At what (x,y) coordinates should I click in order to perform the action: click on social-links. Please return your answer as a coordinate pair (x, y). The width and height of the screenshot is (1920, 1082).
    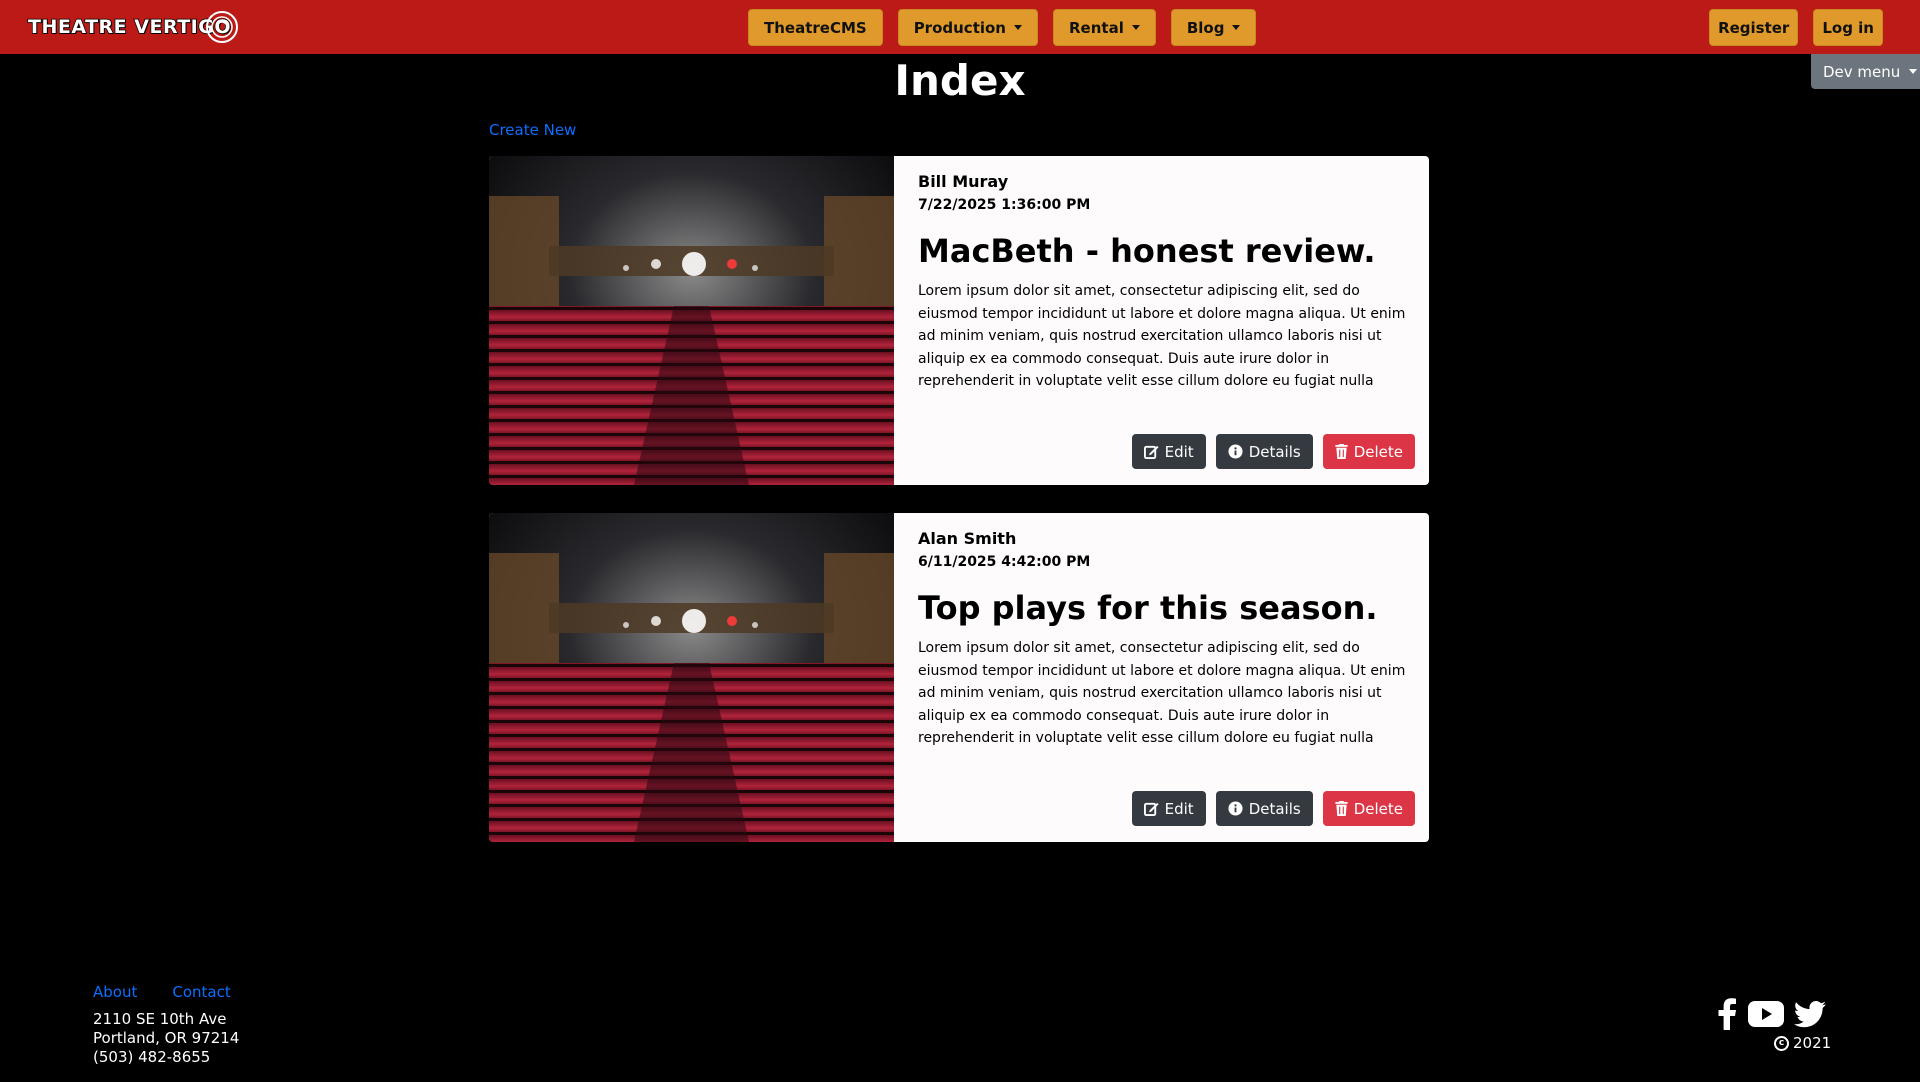
    Looking at the image, I should click on (1771, 1014).